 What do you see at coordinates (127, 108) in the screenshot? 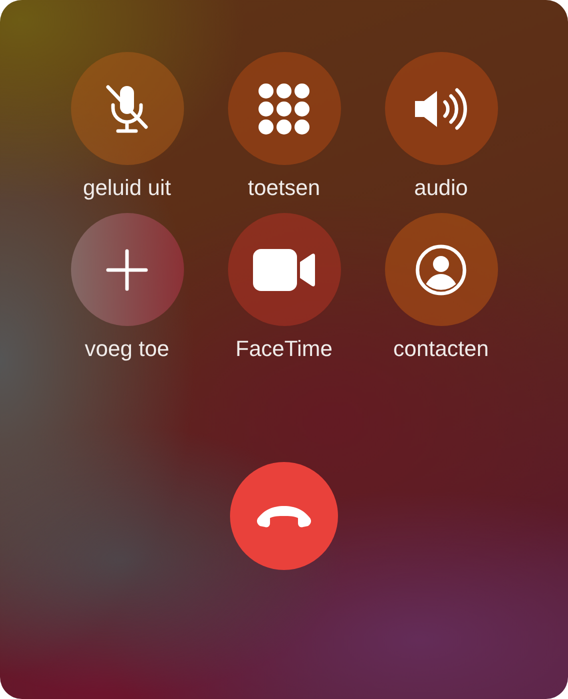
I see `muted-microphone-icon` at bounding box center [127, 108].